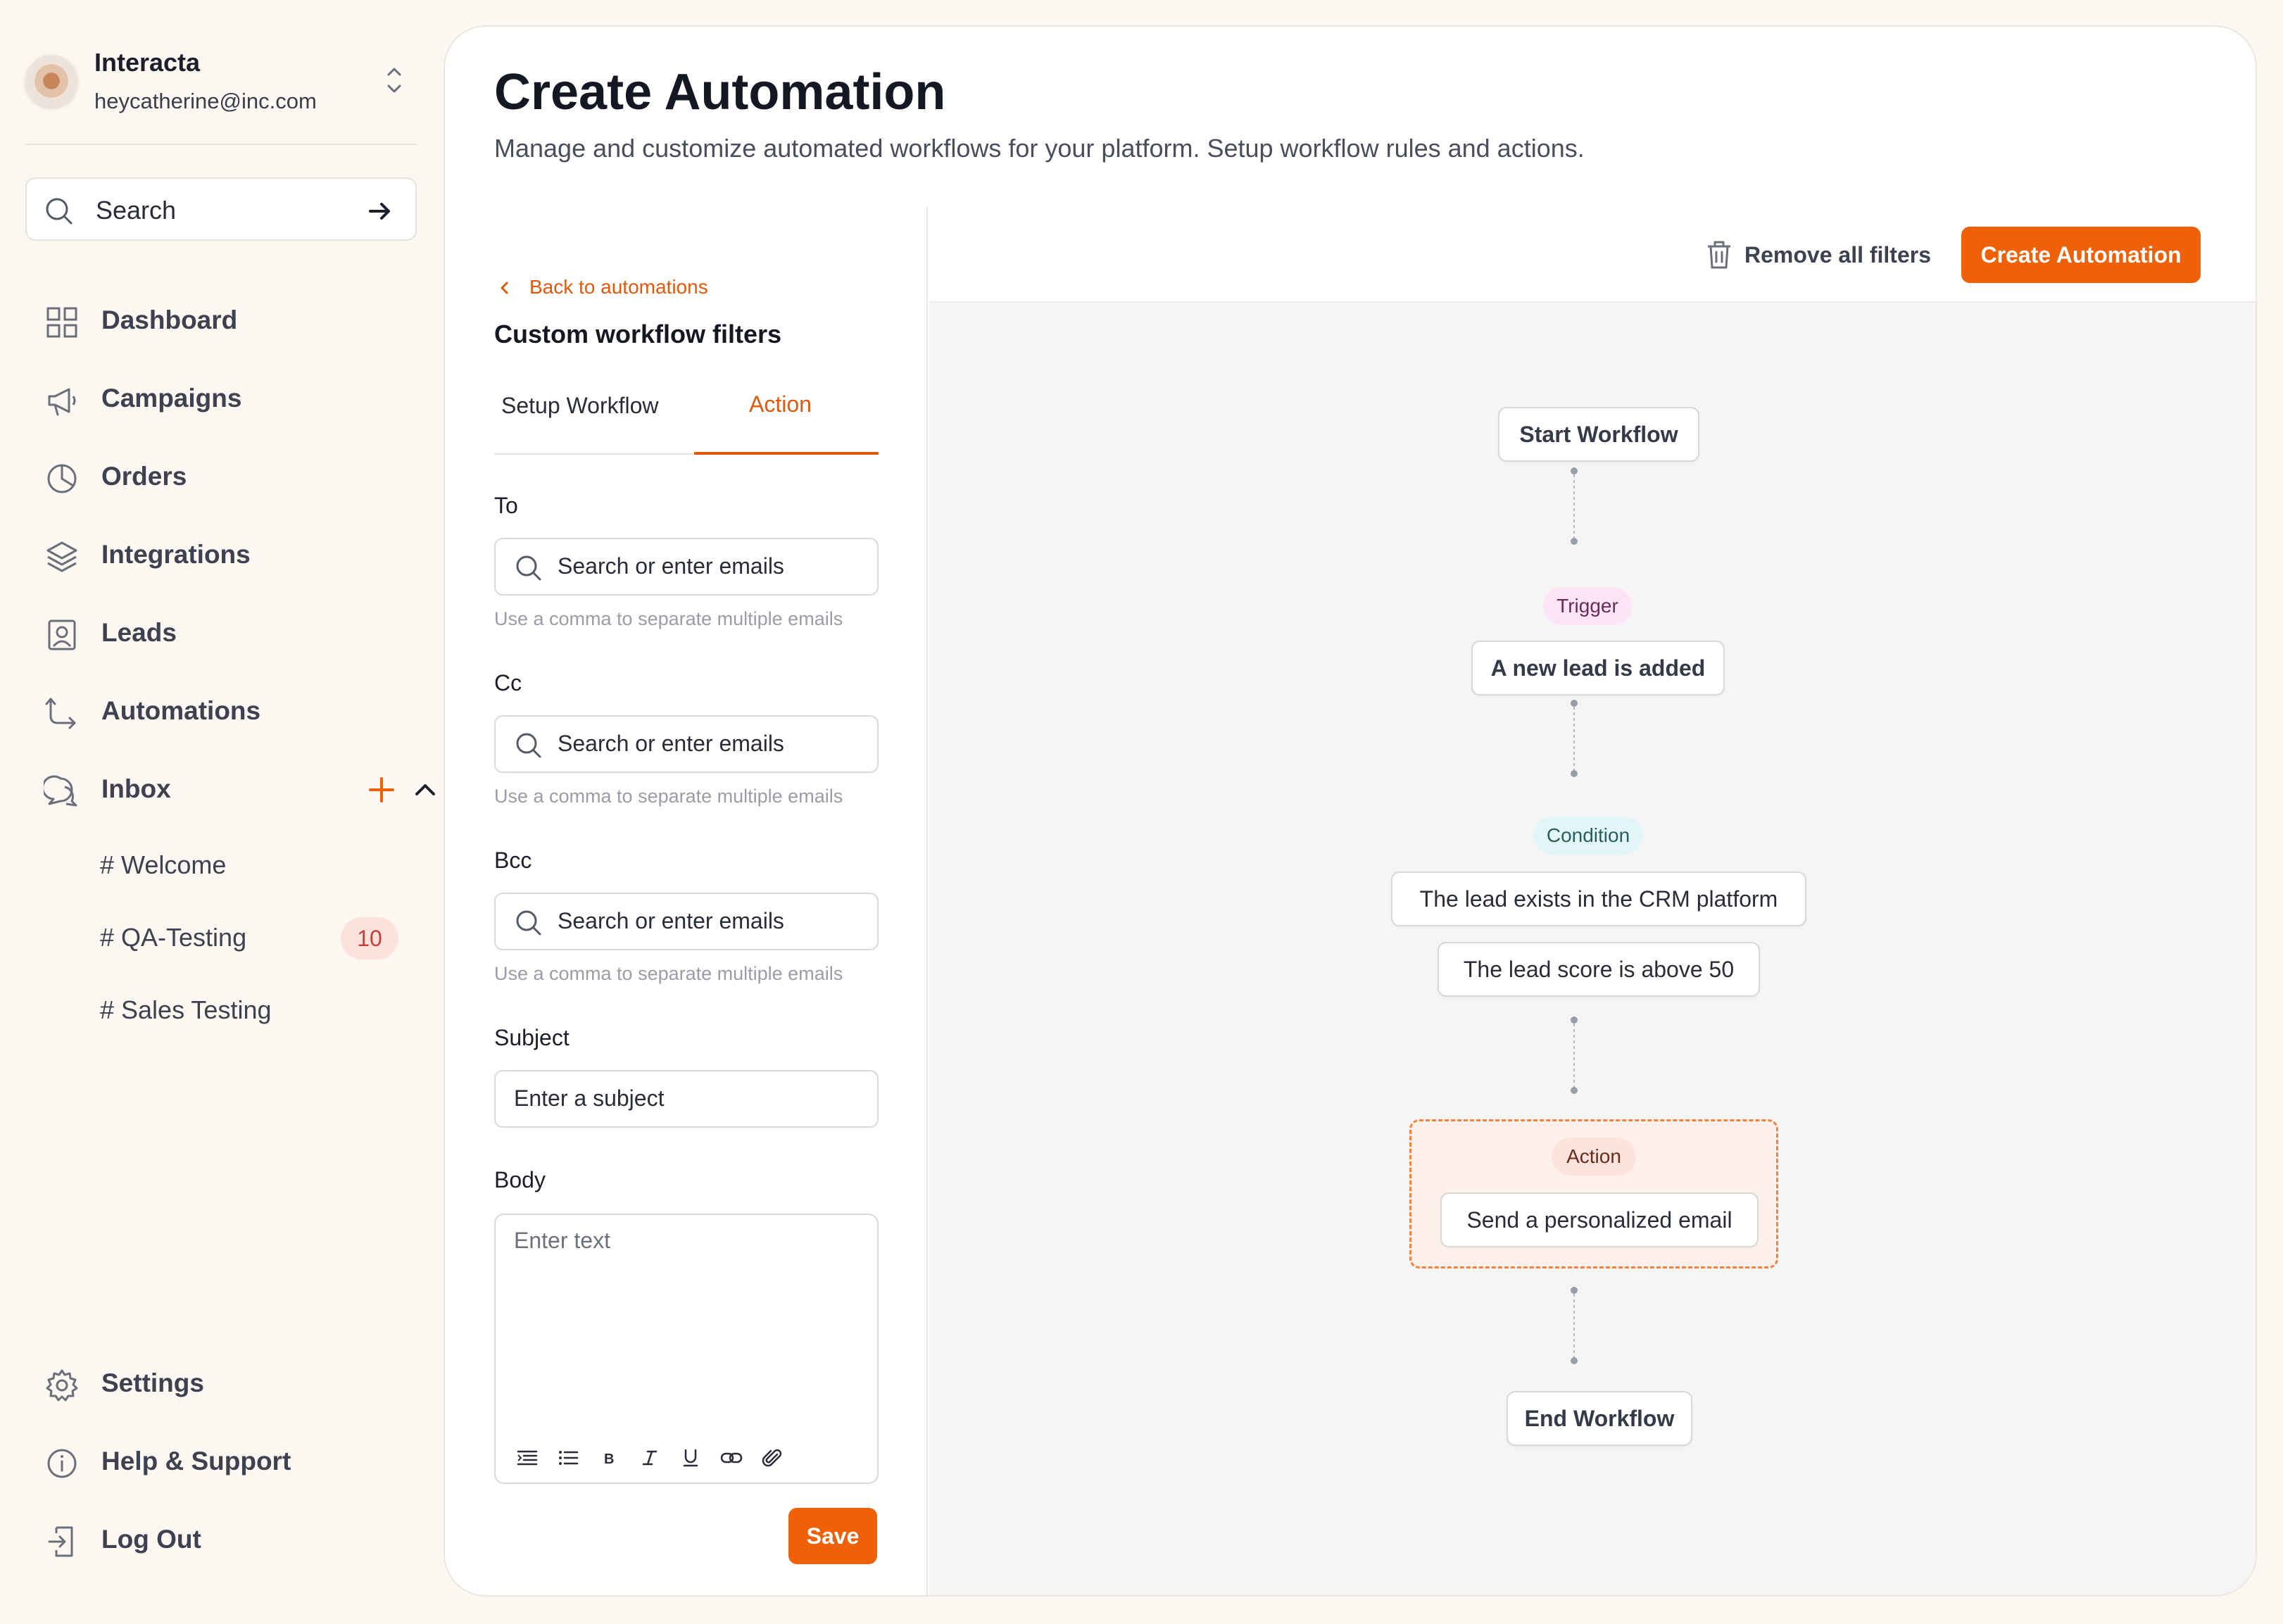 The height and width of the screenshot is (1624, 2283). What do you see at coordinates (580, 423) in the screenshot?
I see `tab-setup-workflow: Setup Workflow` at bounding box center [580, 423].